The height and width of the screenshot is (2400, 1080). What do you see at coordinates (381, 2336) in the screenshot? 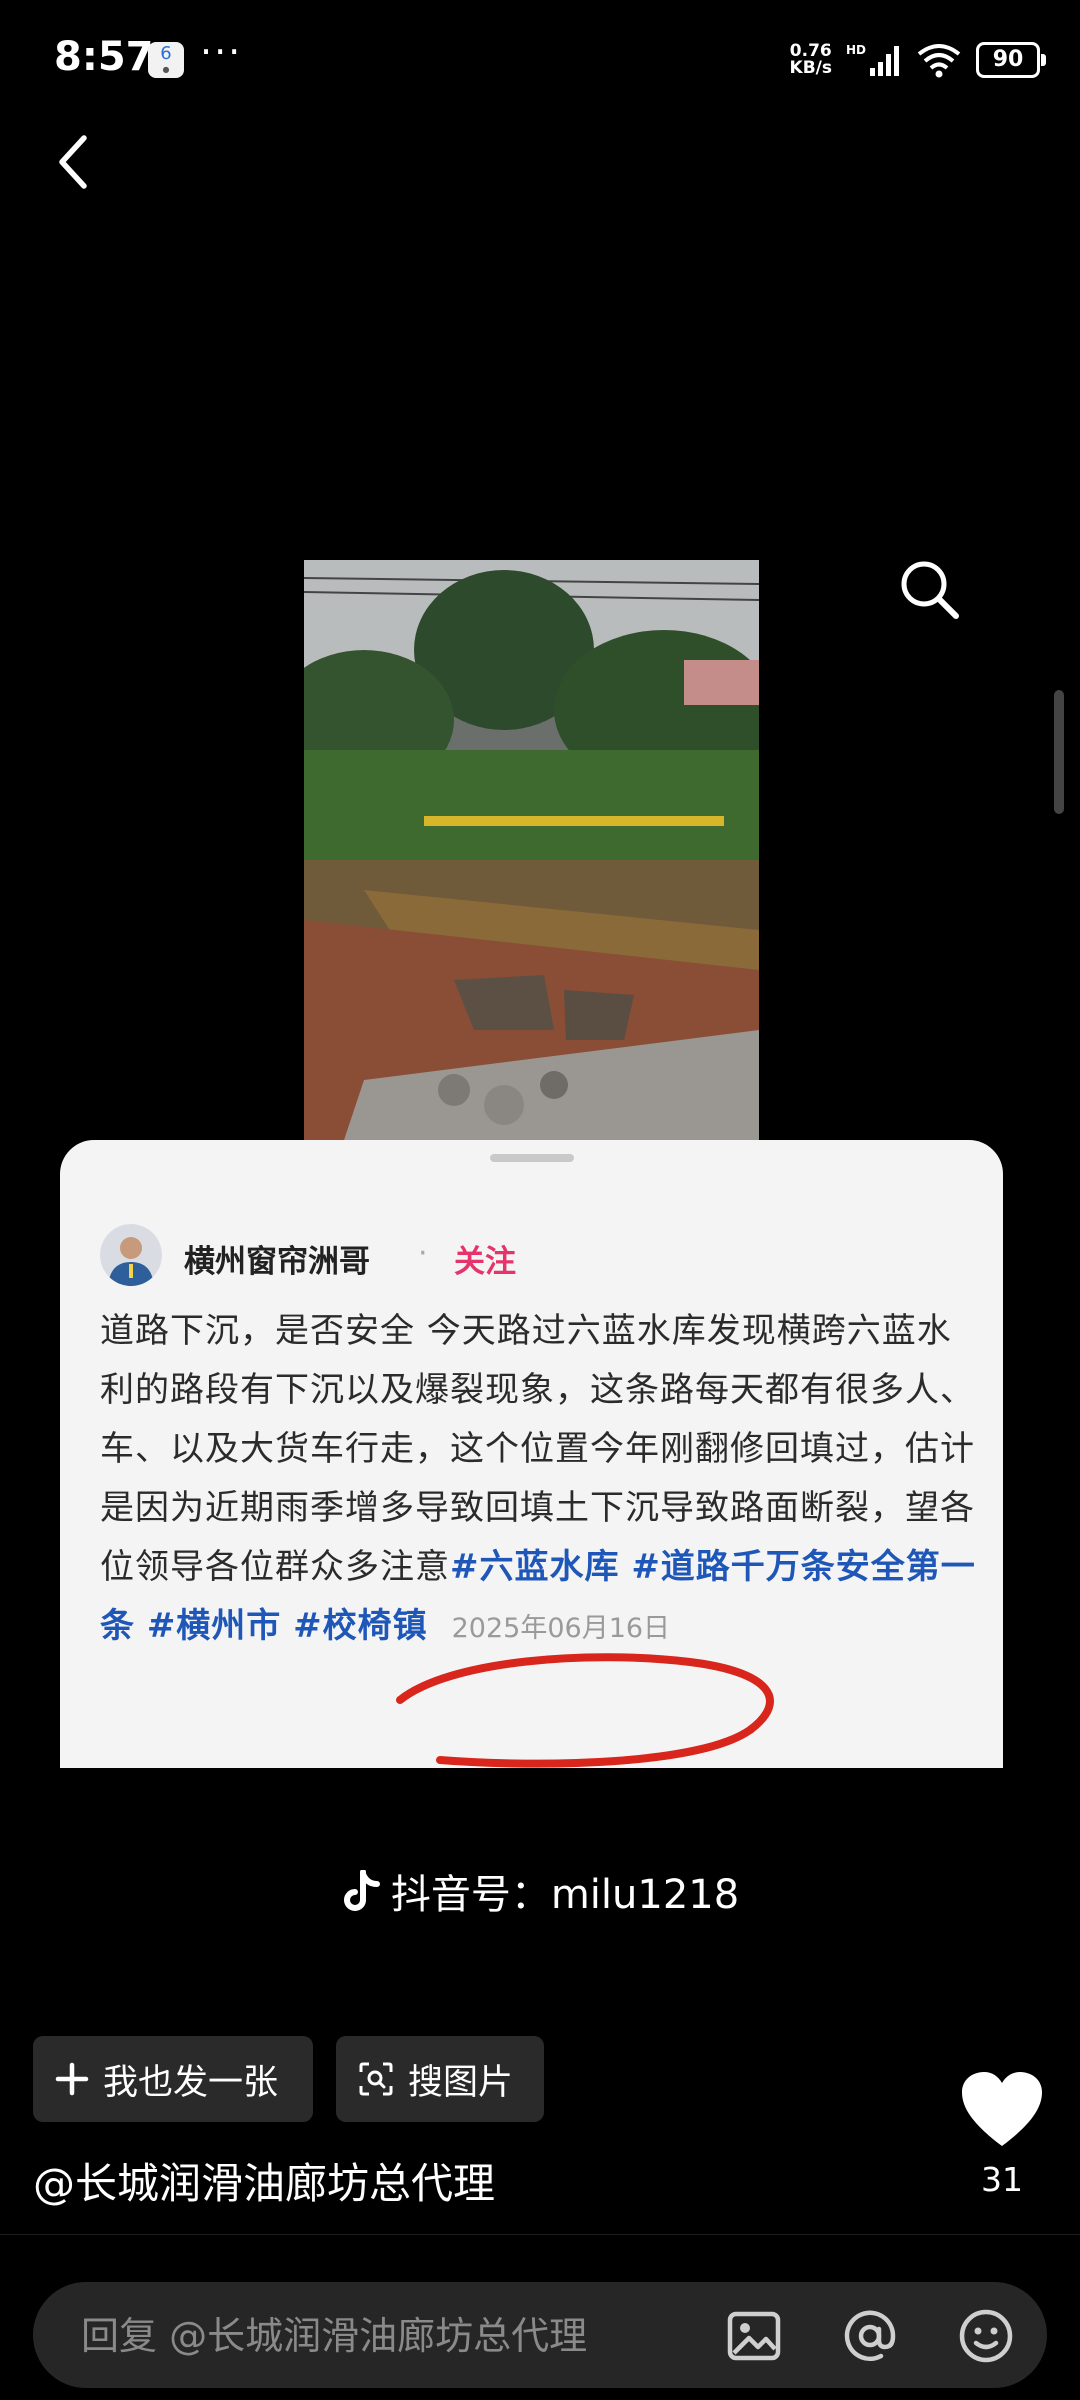
I see `reply-input` at bounding box center [381, 2336].